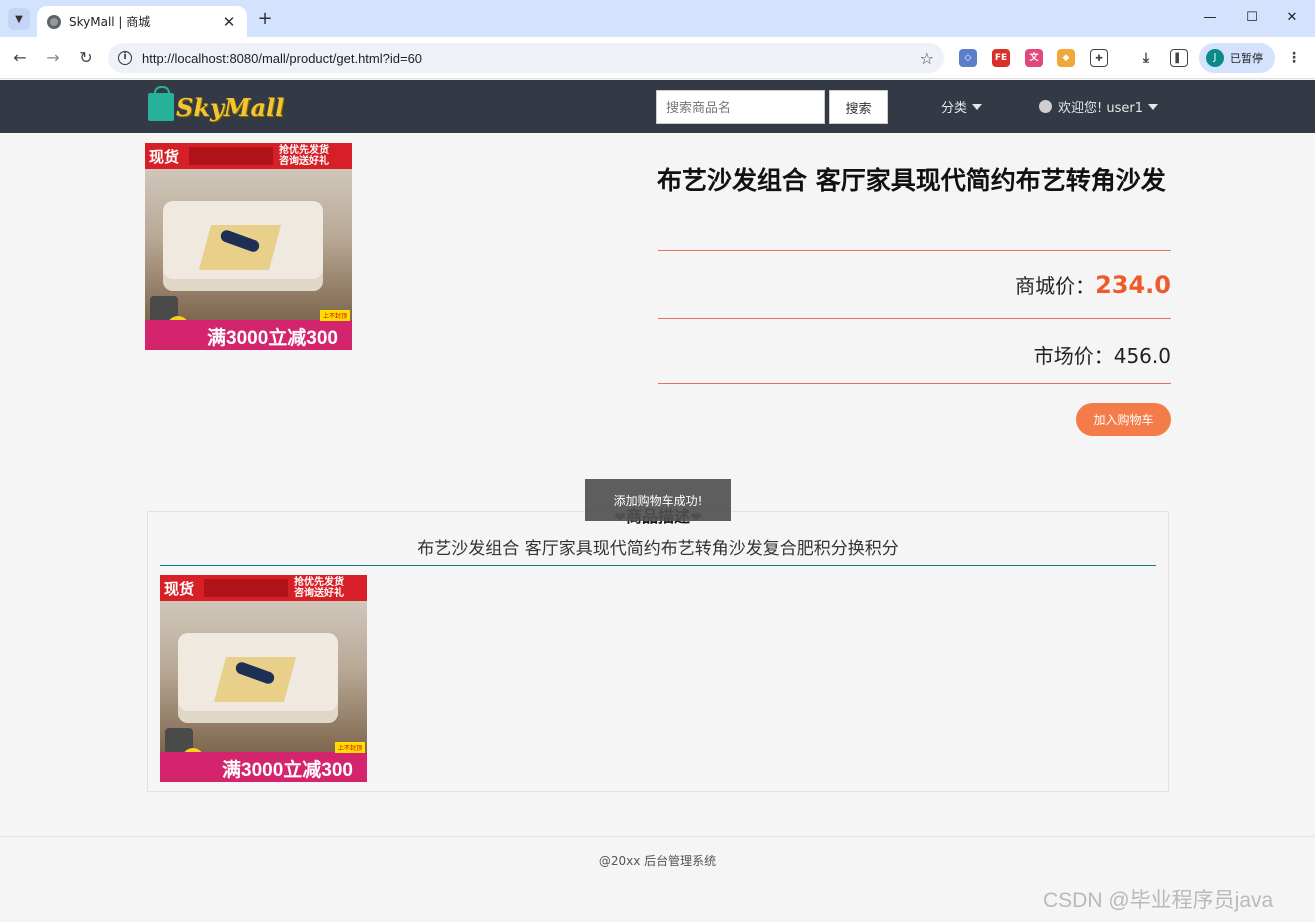  Describe the element at coordinates (1133, 285) in the screenshot. I see `mall-price: 234.0` at that location.